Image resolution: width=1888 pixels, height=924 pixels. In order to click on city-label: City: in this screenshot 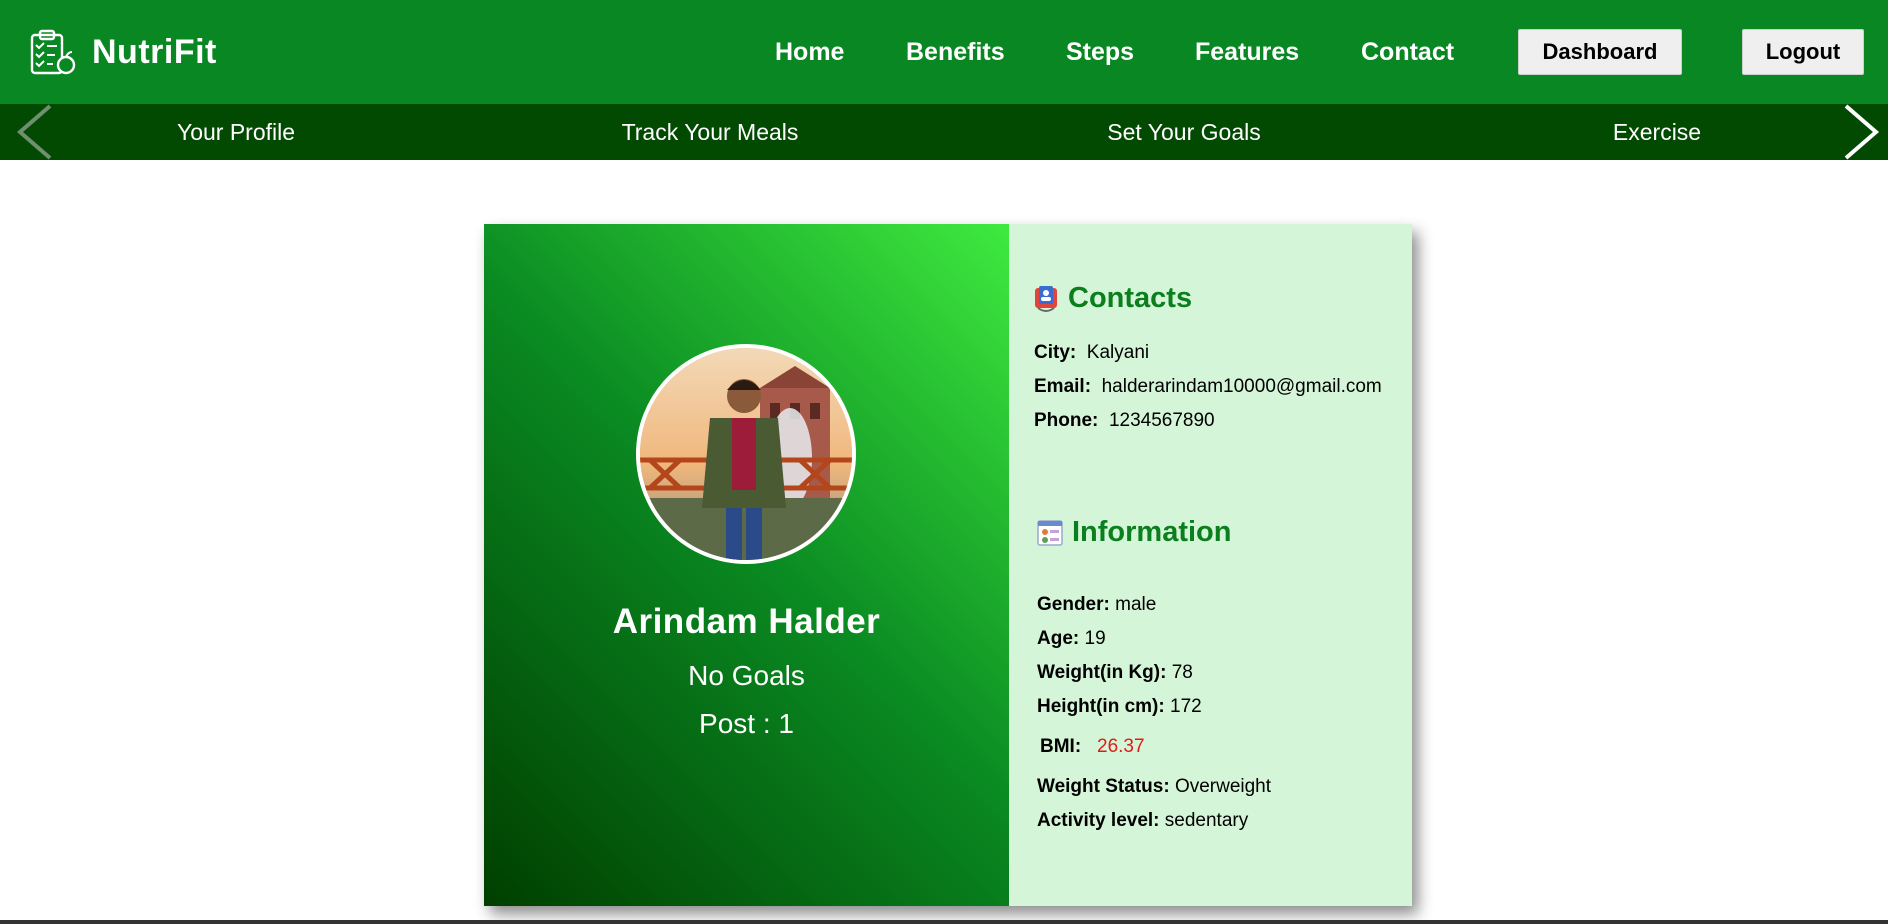, I will do `click(1055, 352)`.